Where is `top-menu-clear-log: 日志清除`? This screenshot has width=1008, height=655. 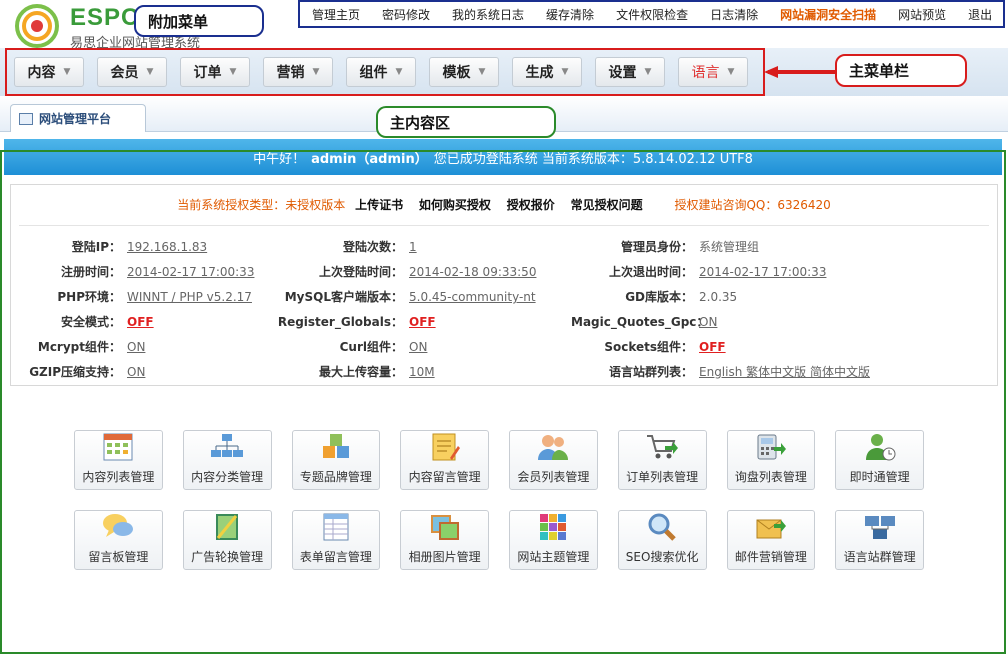
top-menu-clear-log: 日志清除 is located at coordinates (734, 14).